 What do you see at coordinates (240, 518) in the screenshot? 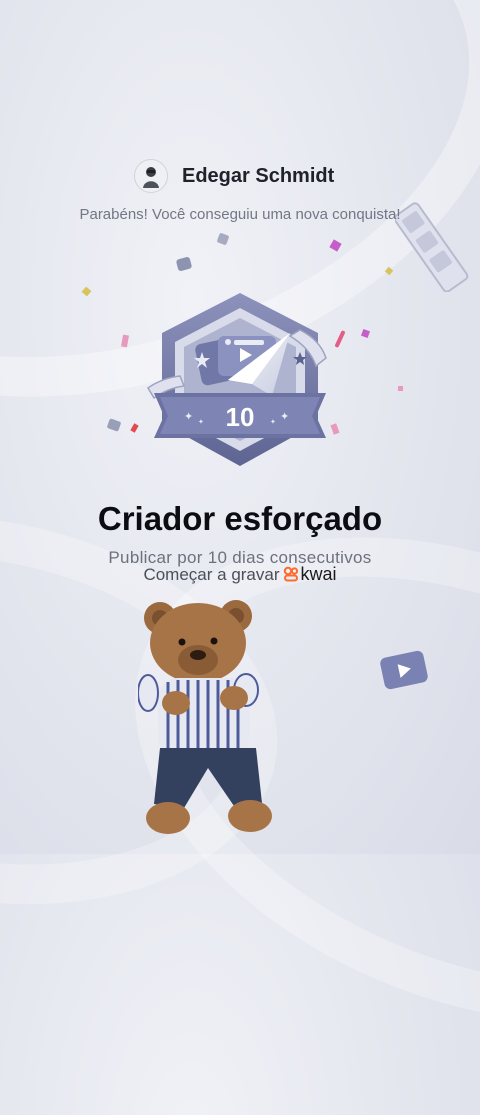
I see `achievement-title: Criador esforçado` at bounding box center [240, 518].